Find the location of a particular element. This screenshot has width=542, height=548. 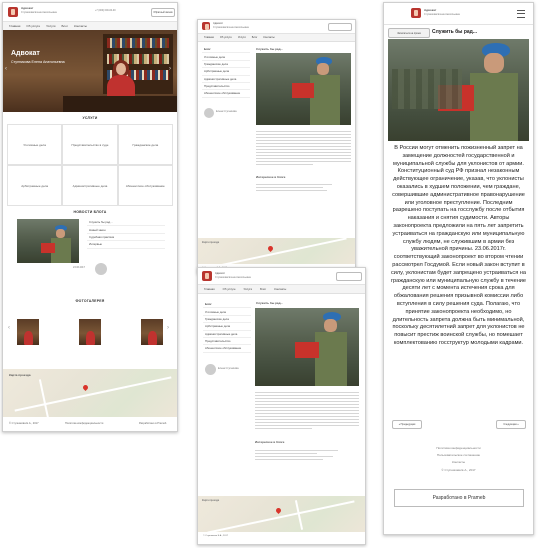

footer-privacy: Политика конфиденциальности is located at coordinates (84, 423).